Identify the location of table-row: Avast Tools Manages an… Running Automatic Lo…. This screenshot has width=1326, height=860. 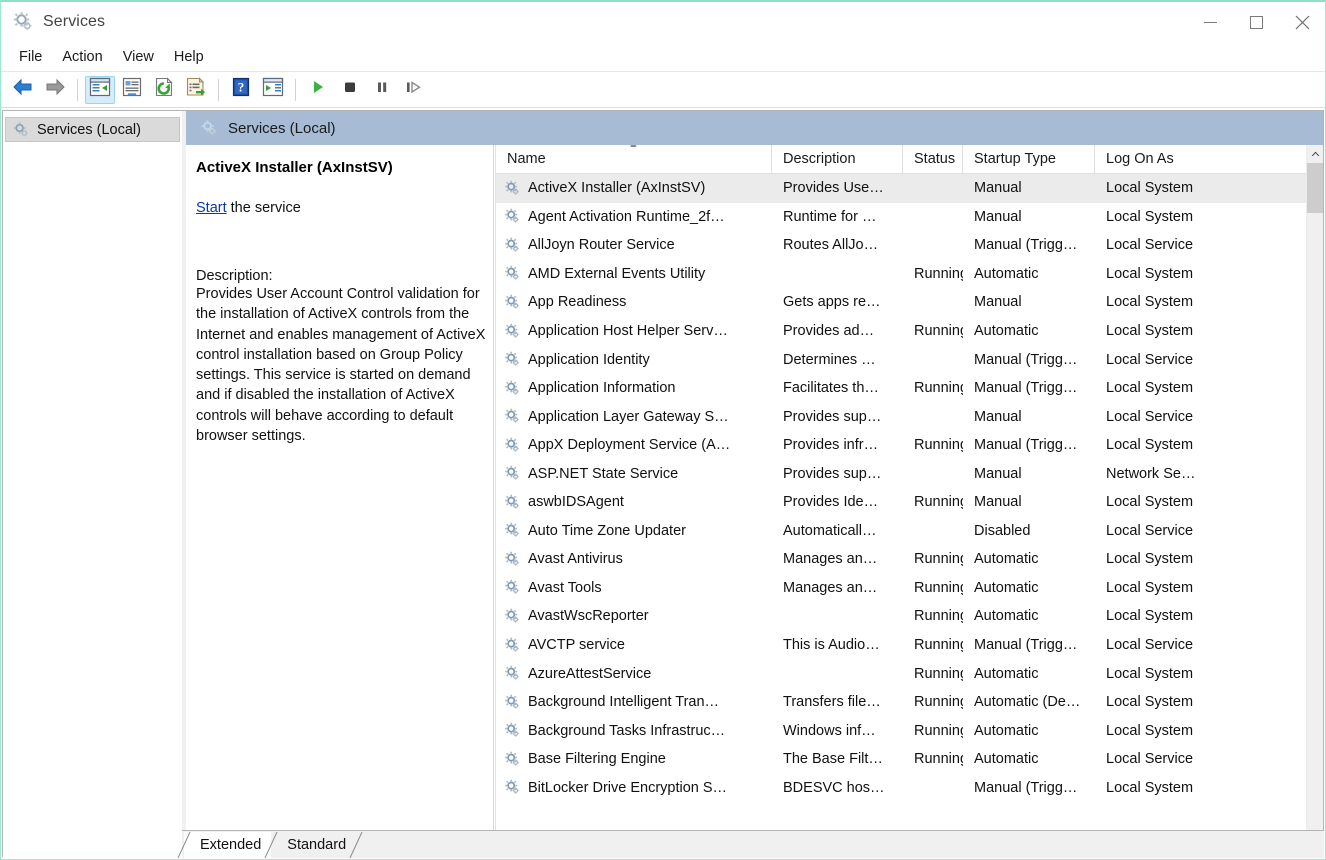
(909, 588).